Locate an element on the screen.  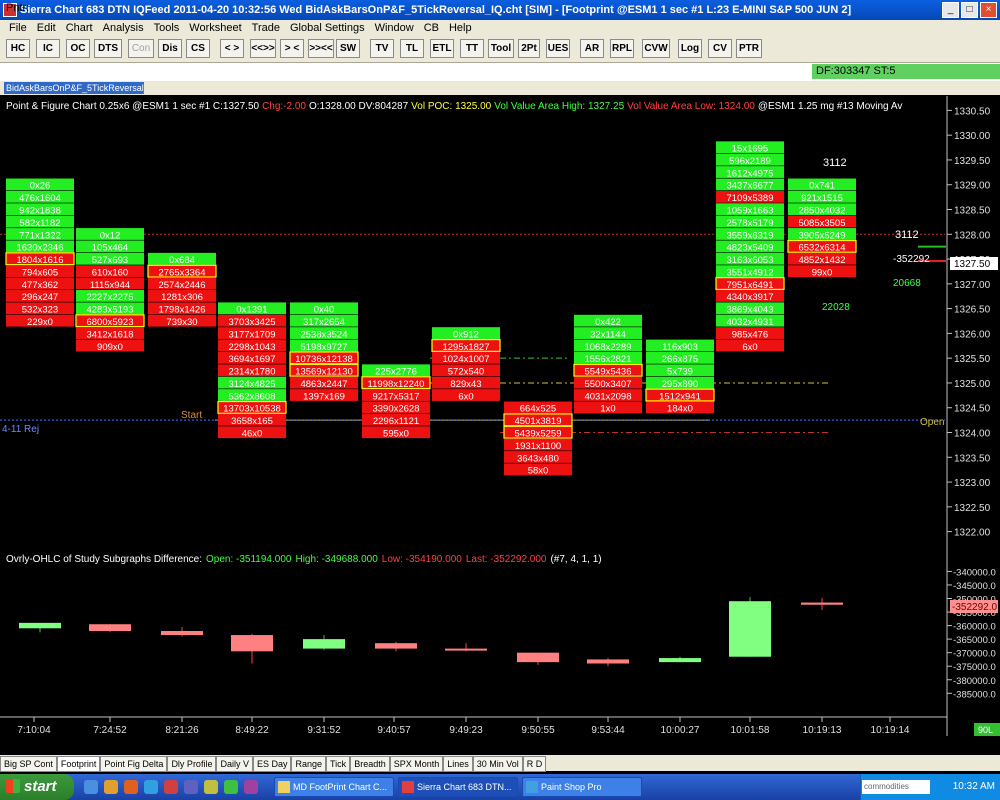
menu-file: File is located at coordinates (18, 28).